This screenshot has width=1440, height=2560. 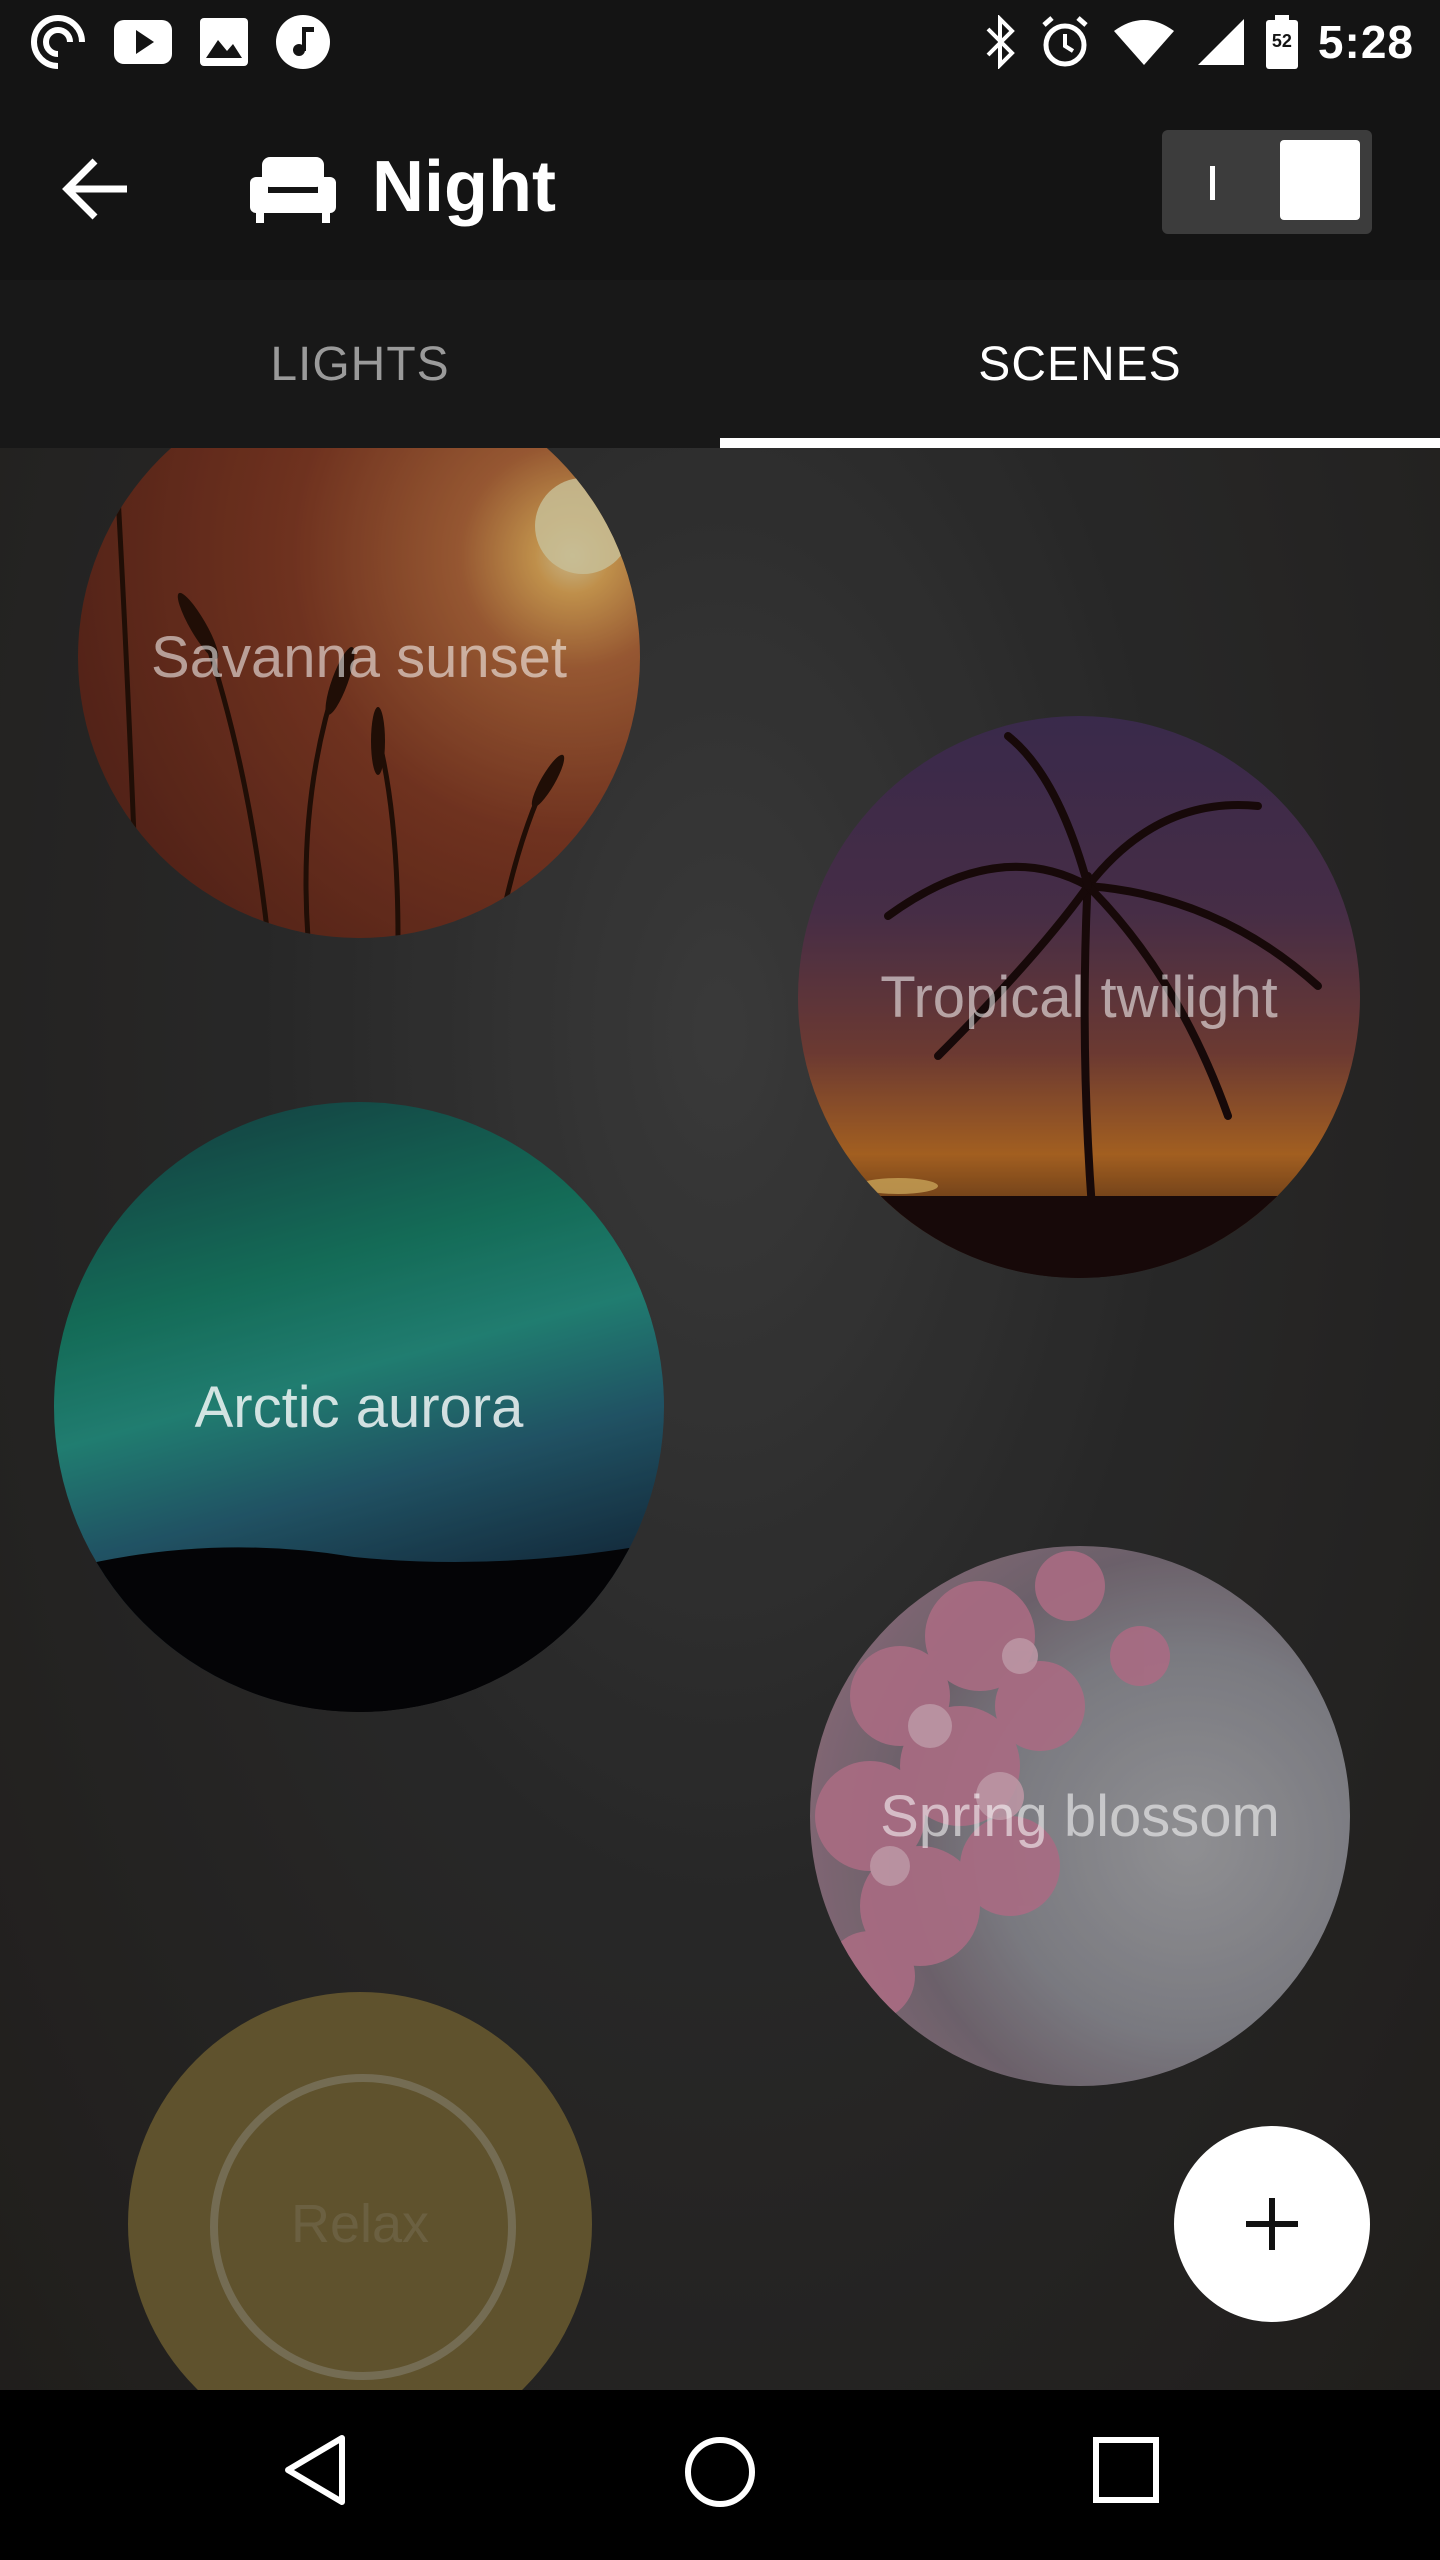 What do you see at coordinates (1143, 42) in the screenshot?
I see `wifi-icon` at bounding box center [1143, 42].